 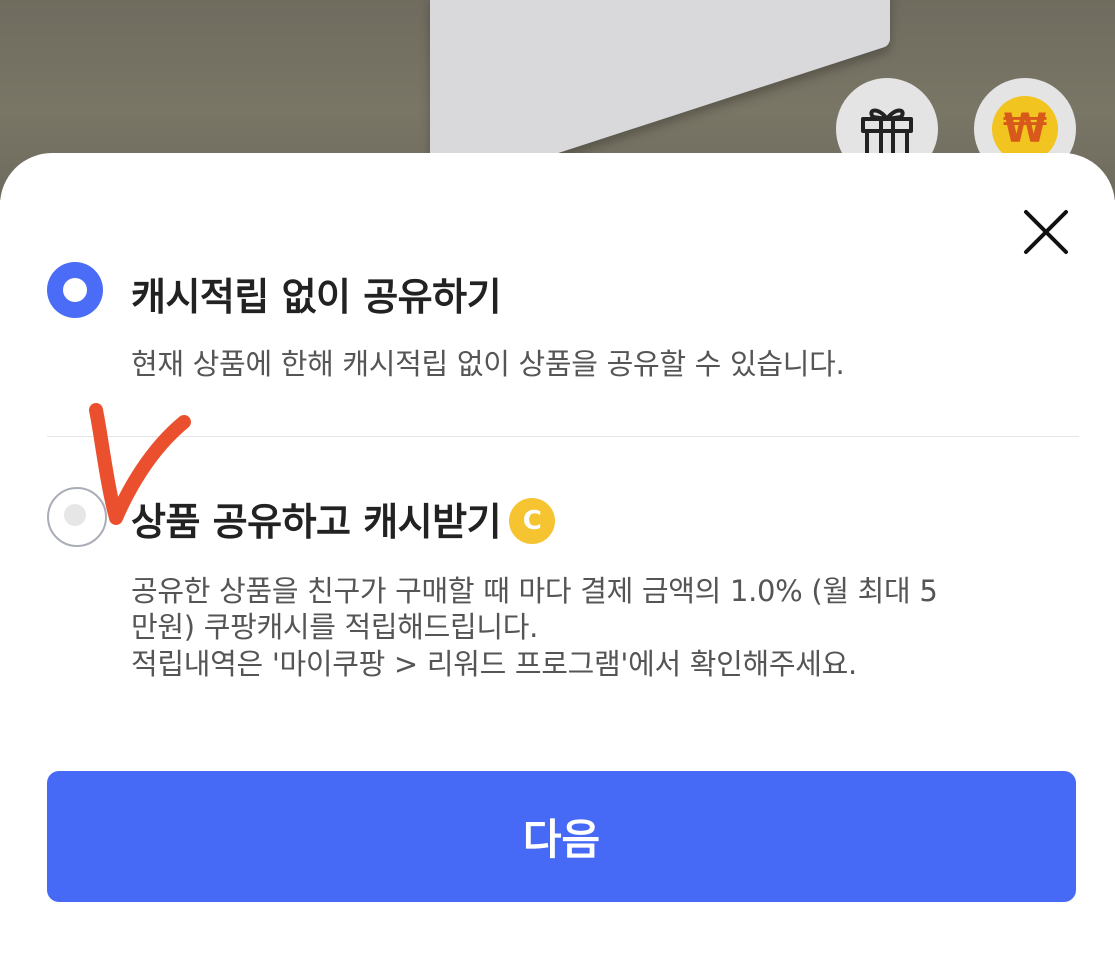 I want to click on next-button: 다음, so click(x=561, y=836).